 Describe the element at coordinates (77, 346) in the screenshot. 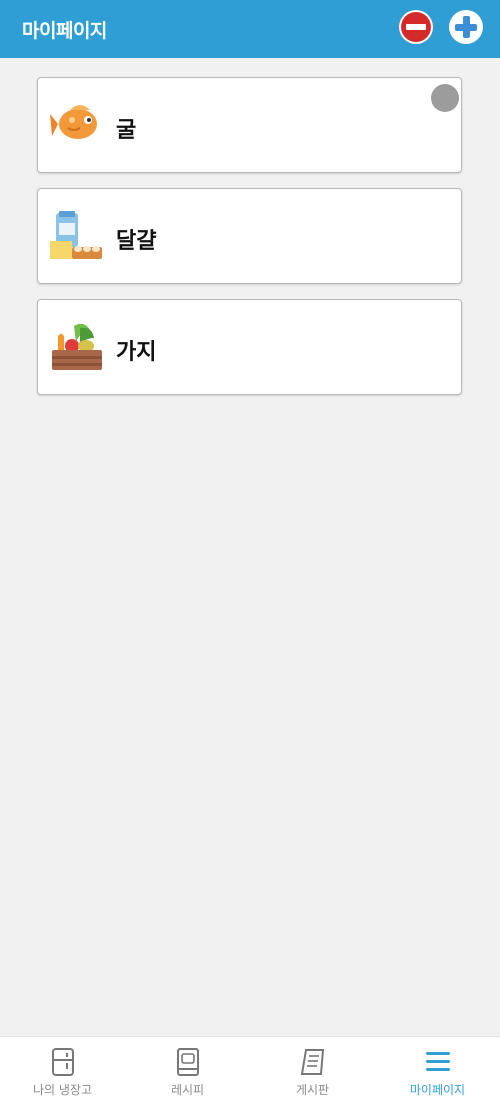

I see `vegetable-box-icon` at that location.